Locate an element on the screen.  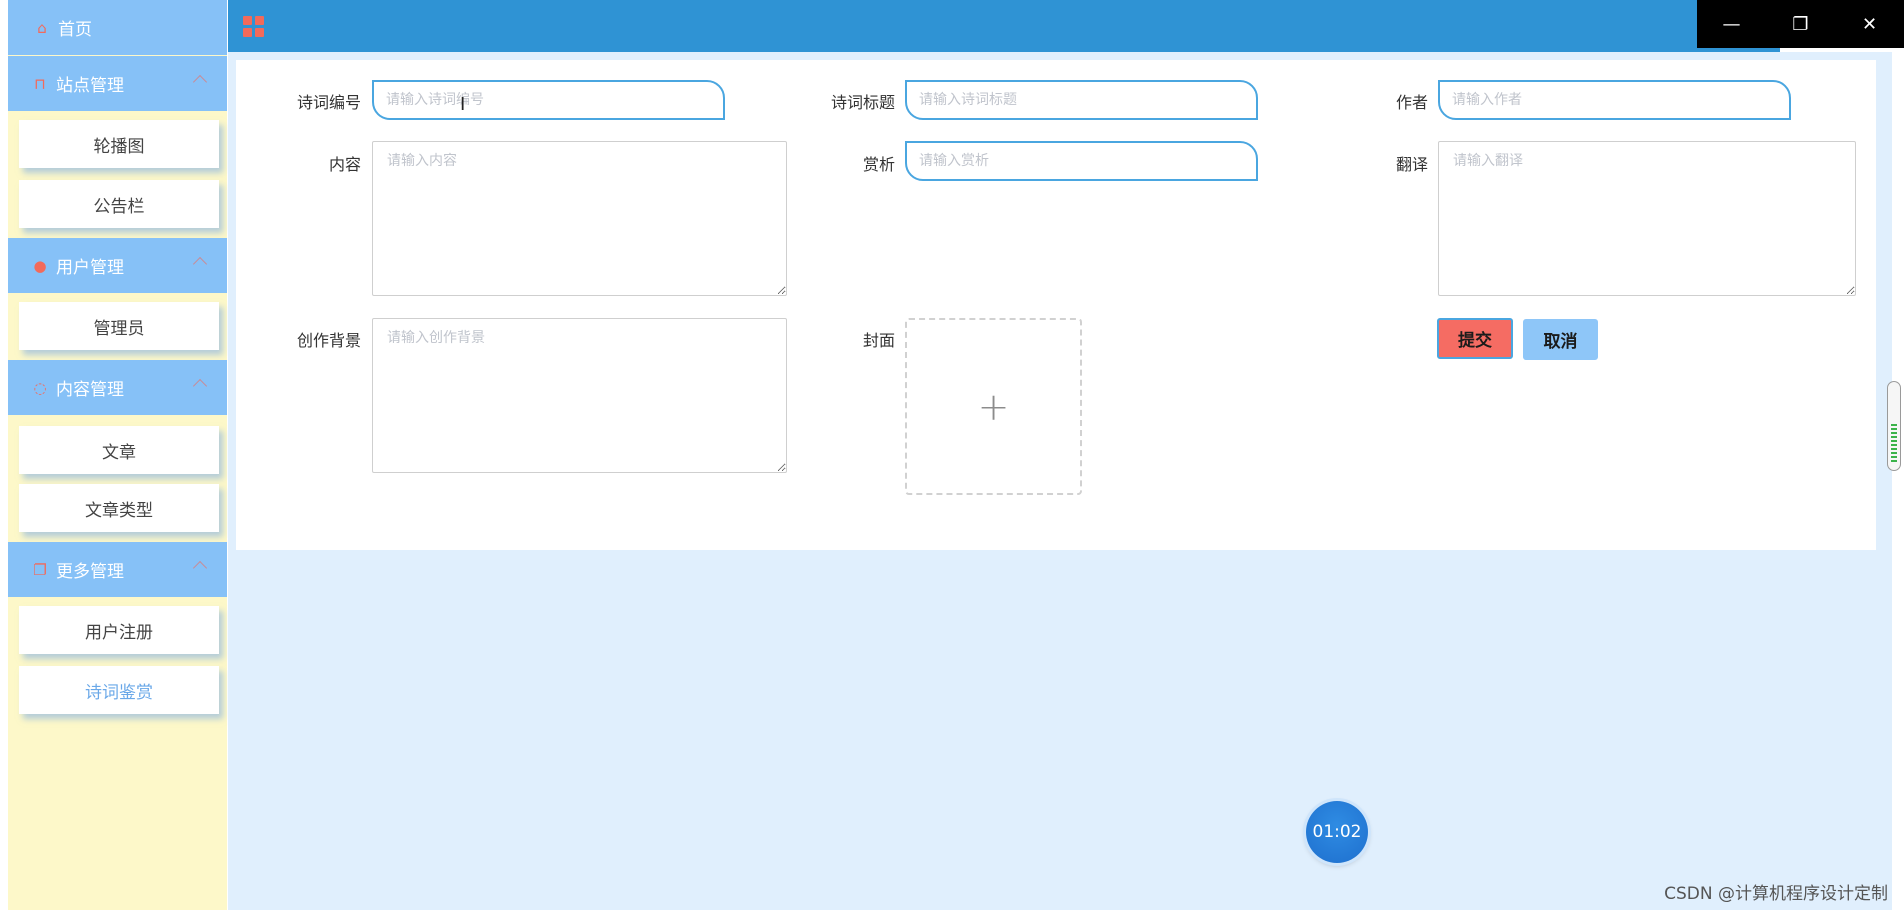
sidebar-home-label: 首页 is located at coordinates (75, 30).